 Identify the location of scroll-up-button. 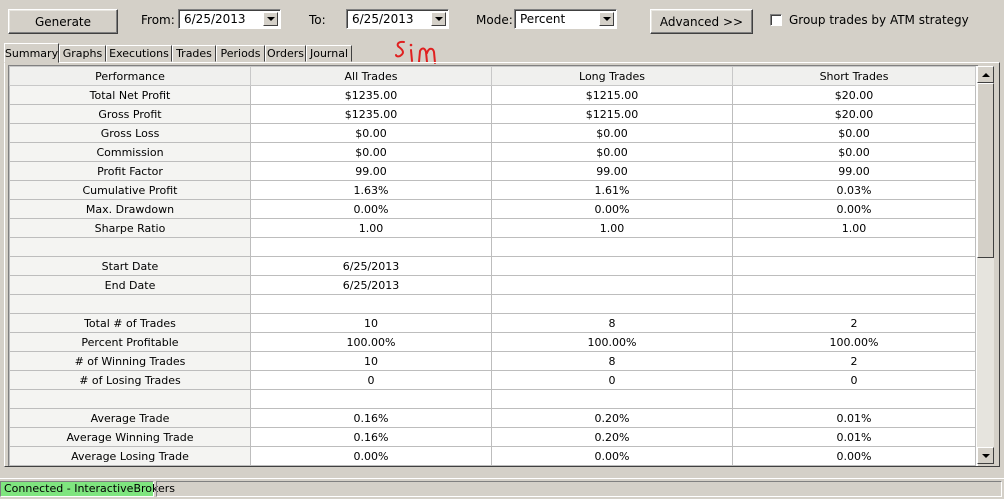
(985, 74).